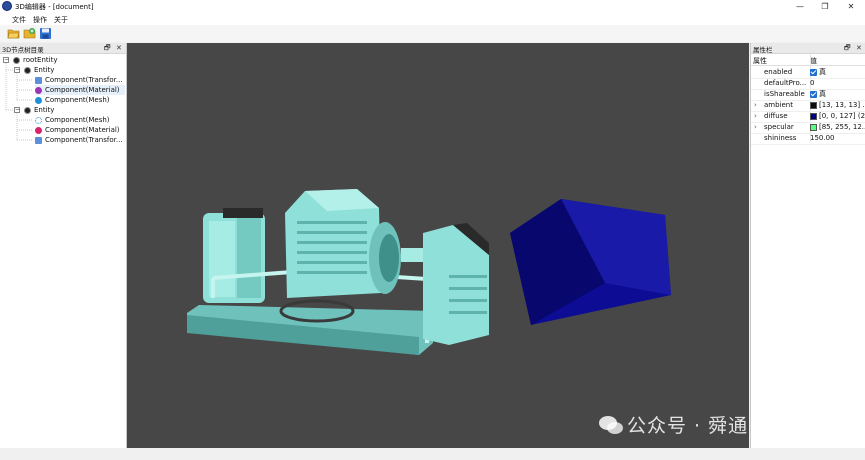 The height and width of the screenshot is (460, 865). What do you see at coordinates (40, 20) in the screenshot?
I see `menu-operate: 操作` at bounding box center [40, 20].